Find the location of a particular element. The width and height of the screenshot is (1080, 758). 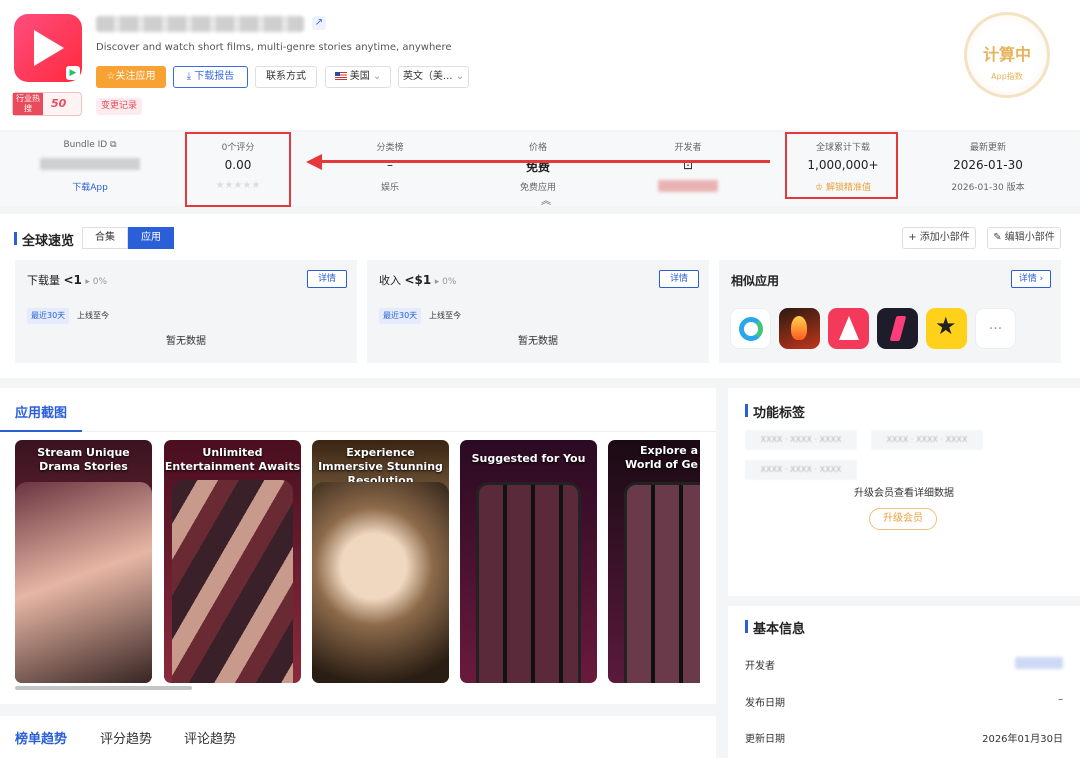

external-link-icon: ↗ is located at coordinates (319, 23).